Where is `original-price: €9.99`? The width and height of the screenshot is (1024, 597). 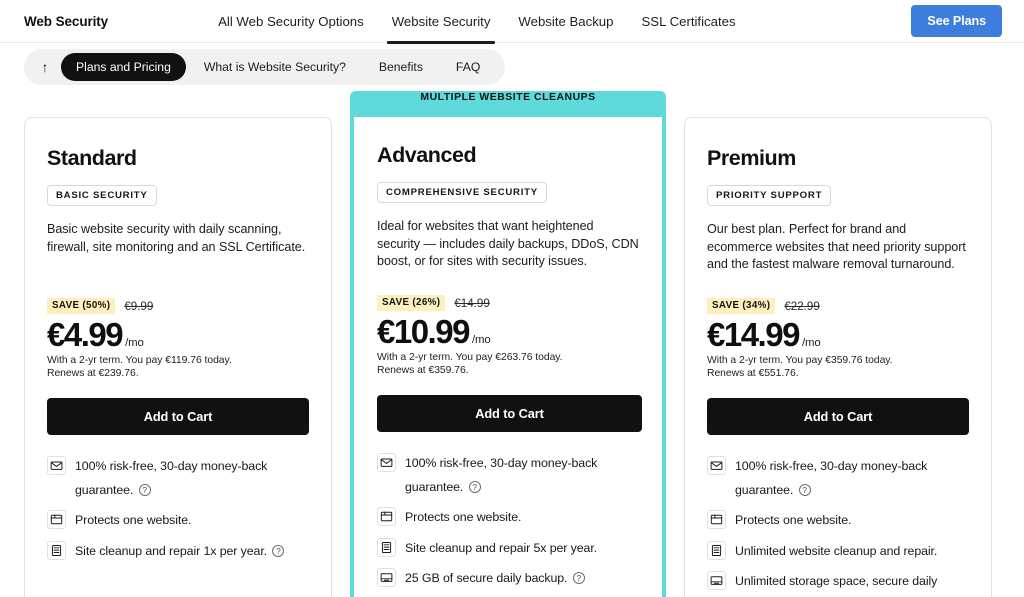 original-price: €9.99 is located at coordinates (139, 306).